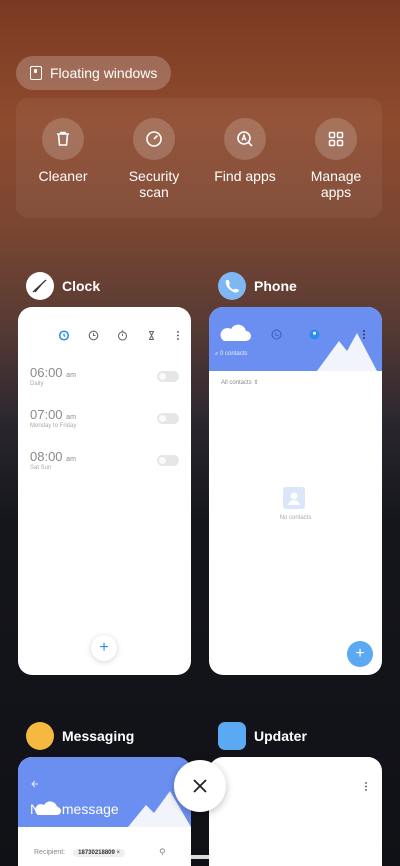 The width and height of the screenshot is (400, 866). Describe the element at coordinates (217, 354) in the screenshot. I see `search-icon: ⌕` at that location.